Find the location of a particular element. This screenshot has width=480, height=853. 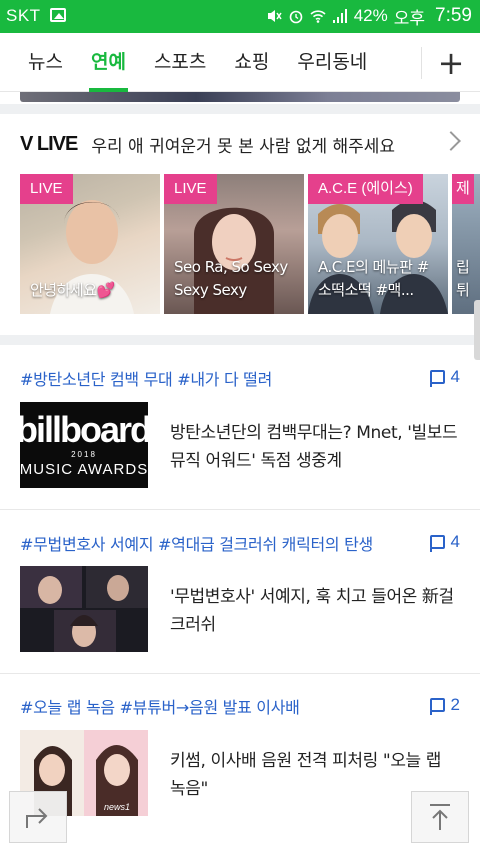

ampm-label: 오후 is located at coordinates (409, 18).